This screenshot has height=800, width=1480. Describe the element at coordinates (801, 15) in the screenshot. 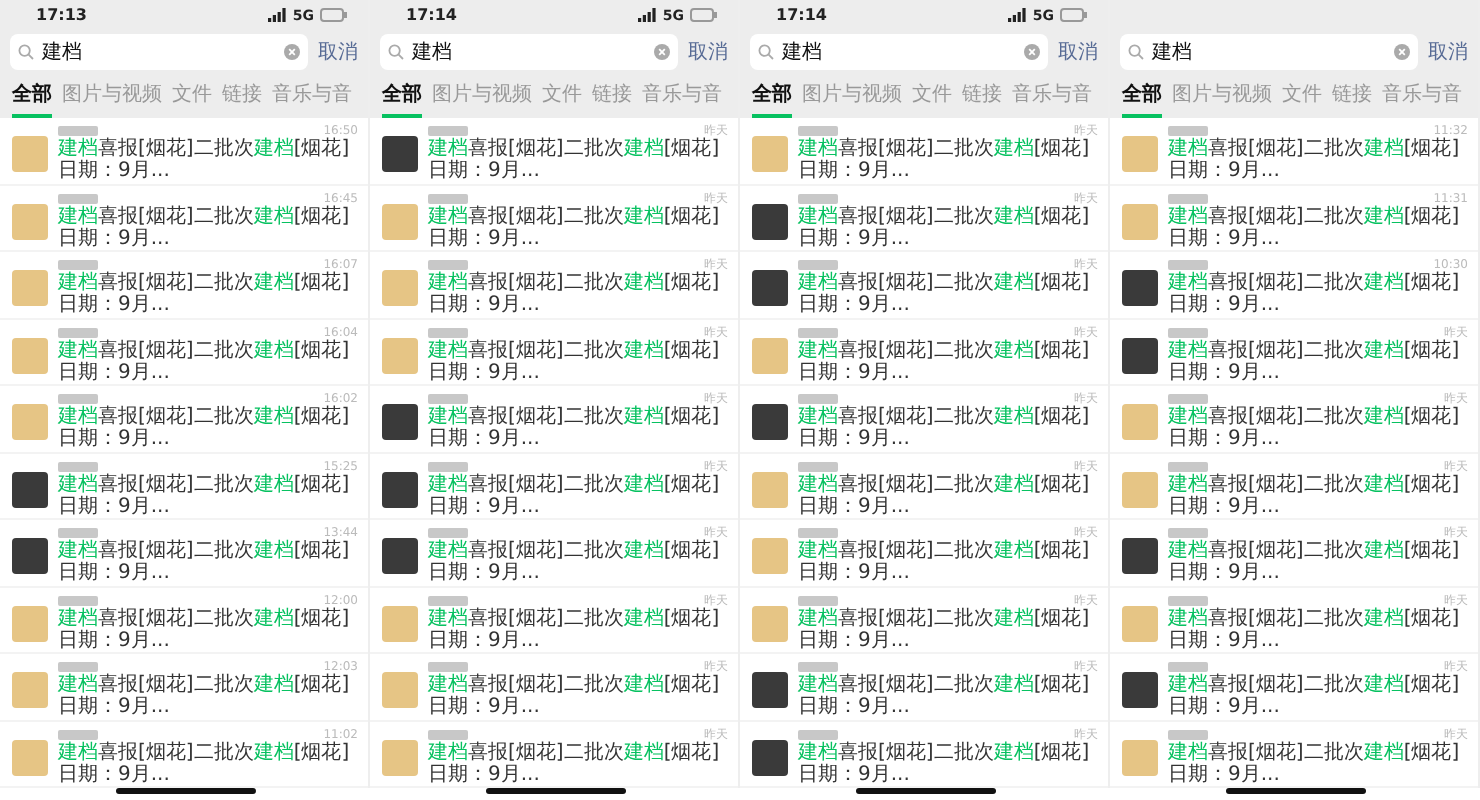

I see `status-time: 17:14` at that location.